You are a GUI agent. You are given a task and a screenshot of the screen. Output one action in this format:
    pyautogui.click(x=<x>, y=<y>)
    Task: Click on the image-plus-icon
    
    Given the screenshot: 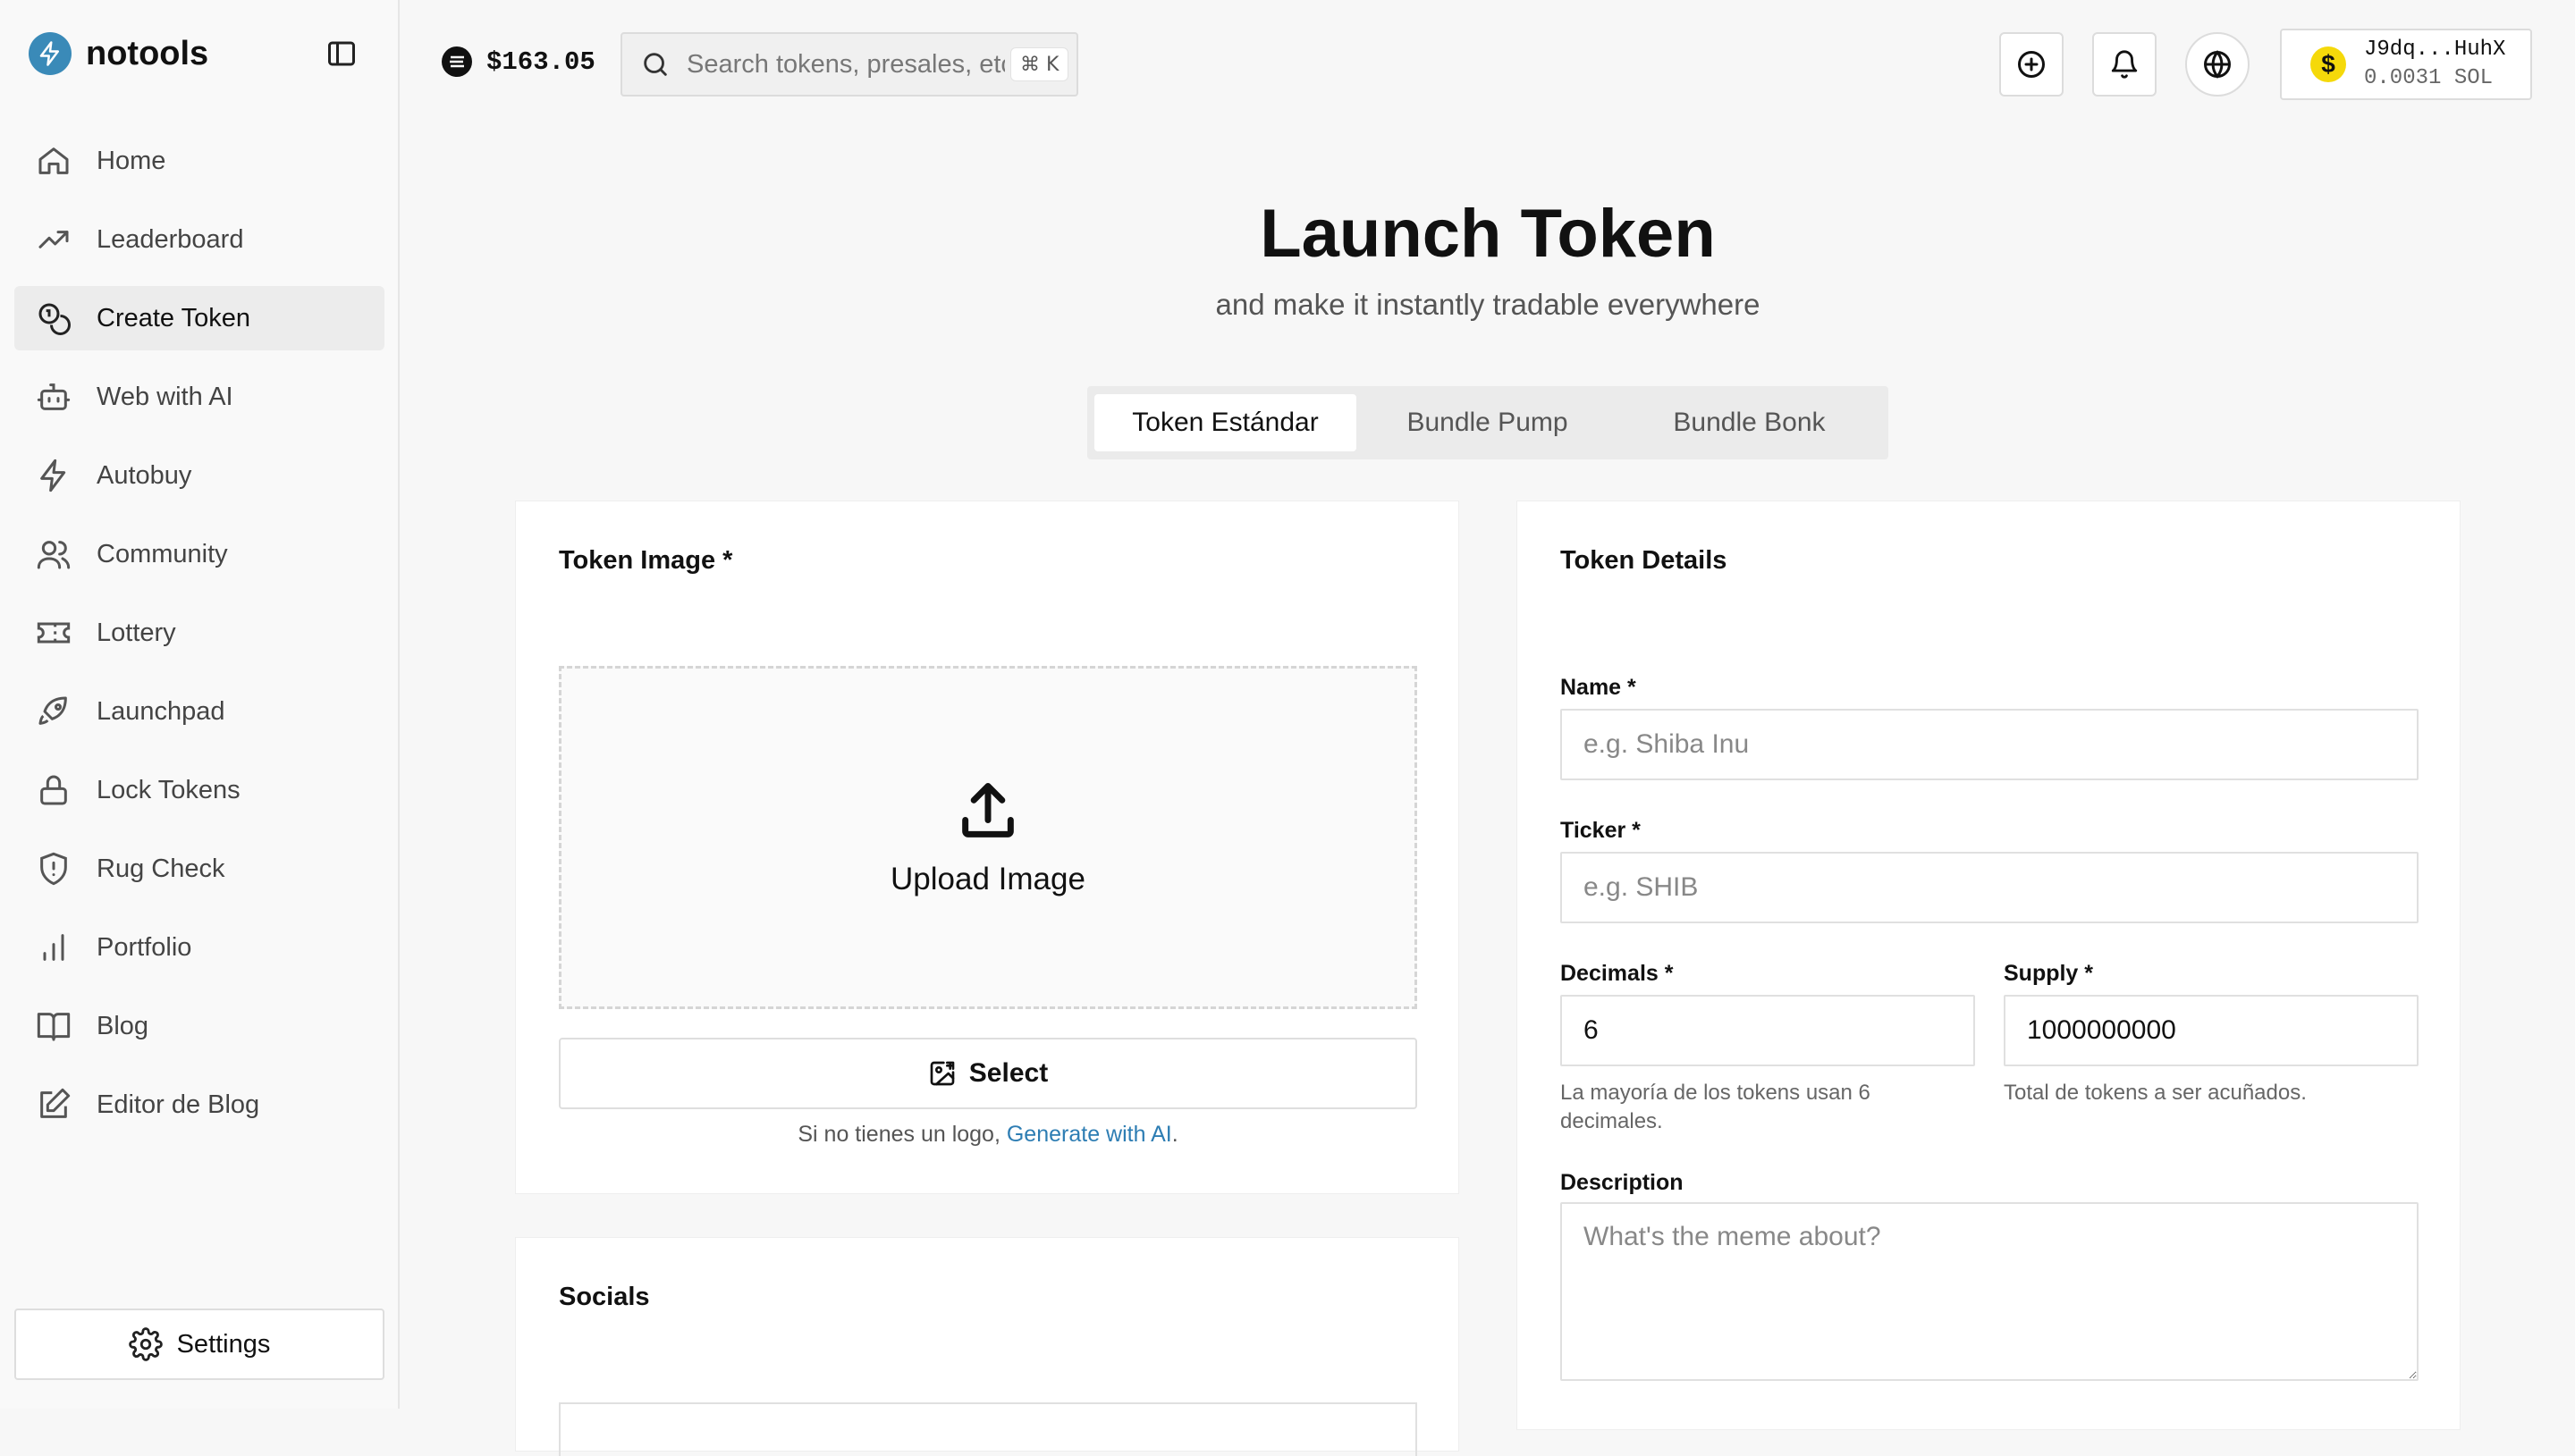 What is the action you would take?
    pyautogui.click(x=943, y=1073)
    